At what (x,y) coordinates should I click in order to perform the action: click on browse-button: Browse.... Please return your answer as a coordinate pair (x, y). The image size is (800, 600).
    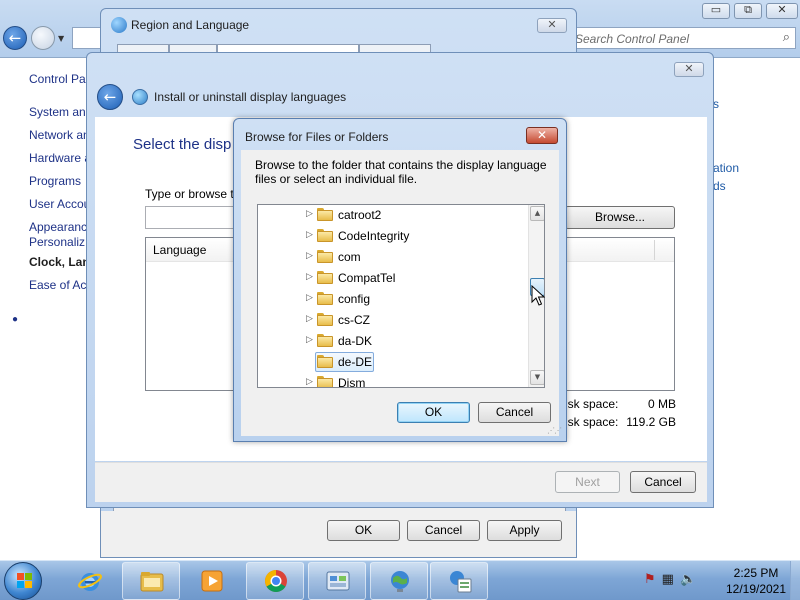
    Looking at the image, I should click on (620, 217).